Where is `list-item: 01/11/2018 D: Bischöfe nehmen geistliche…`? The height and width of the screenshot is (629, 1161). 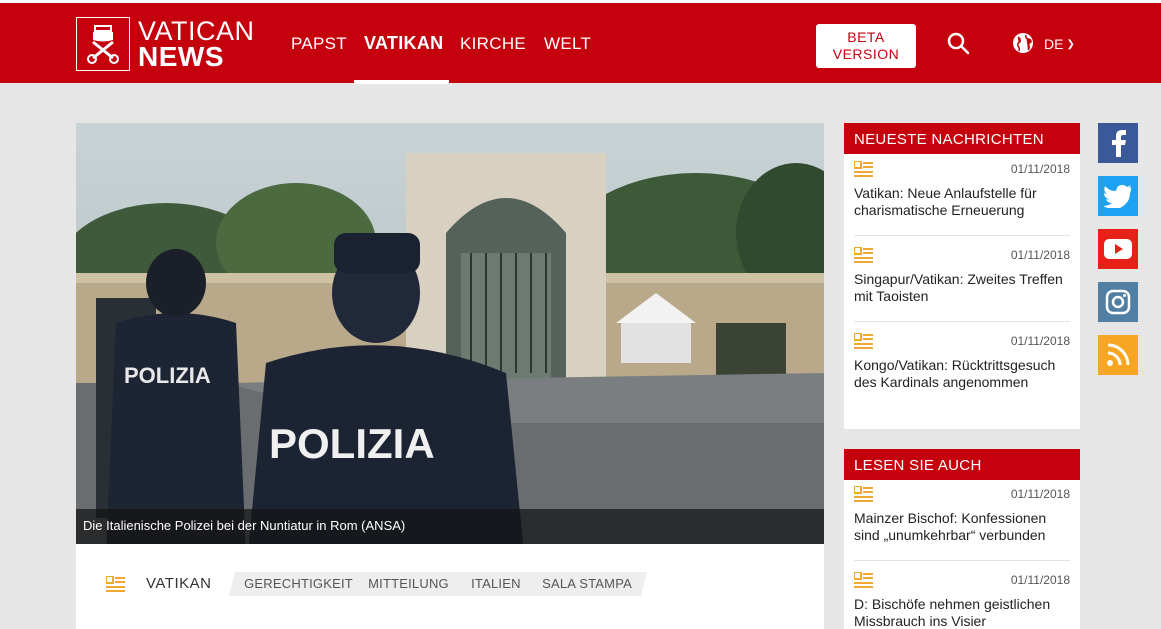 list-item: 01/11/2018 D: Bischöfe nehmen geistliche… is located at coordinates (961, 600).